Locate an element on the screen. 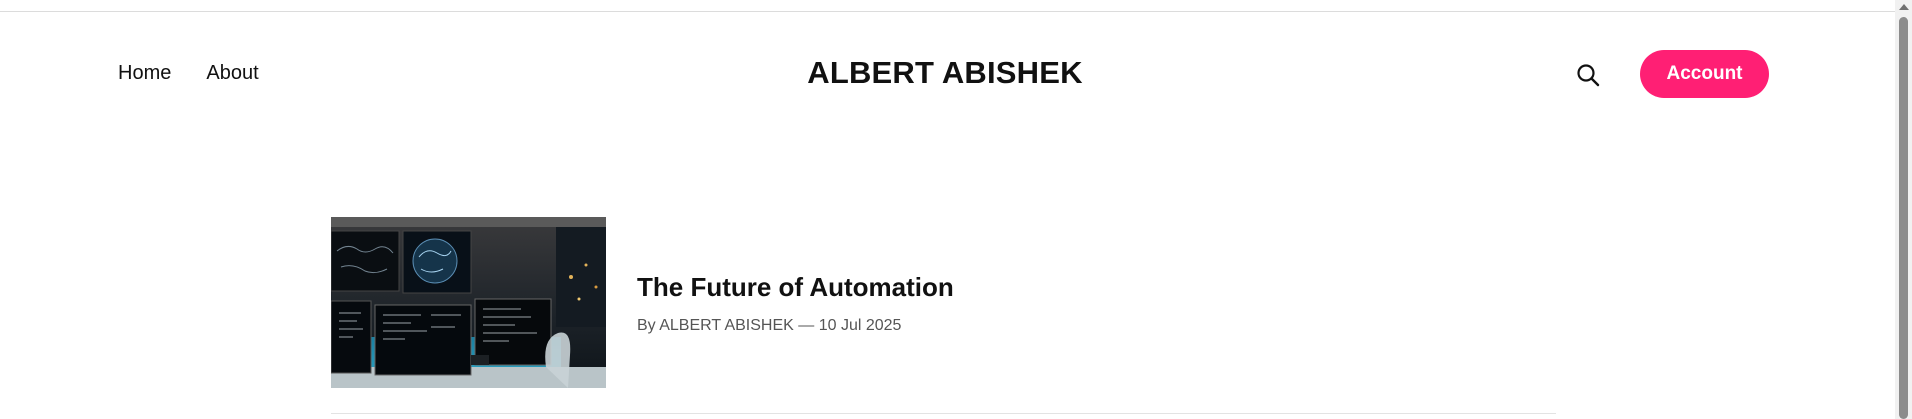  search-icon is located at coordinates (1588, 75).